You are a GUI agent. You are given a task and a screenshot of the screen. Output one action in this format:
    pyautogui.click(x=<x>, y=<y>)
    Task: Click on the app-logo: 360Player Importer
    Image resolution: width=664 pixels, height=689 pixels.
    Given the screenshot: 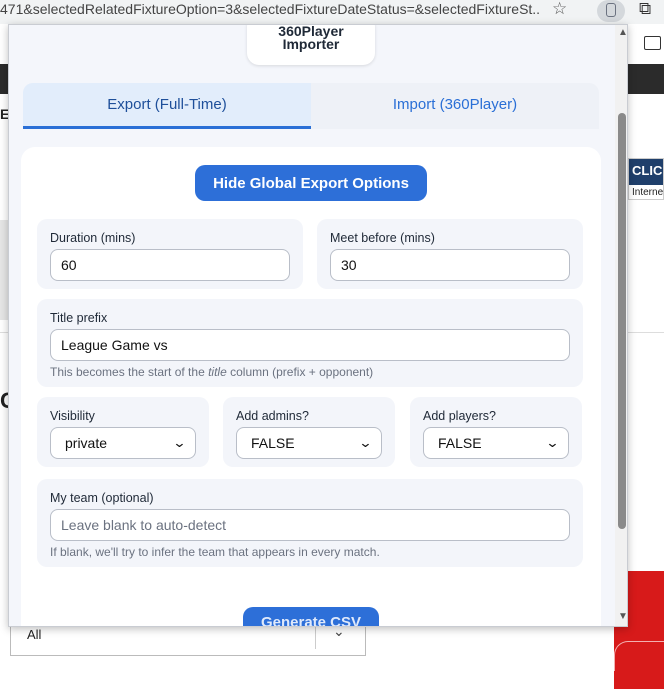 What is the action you would take?
    pyautogui.click(x=311, y=45)
    